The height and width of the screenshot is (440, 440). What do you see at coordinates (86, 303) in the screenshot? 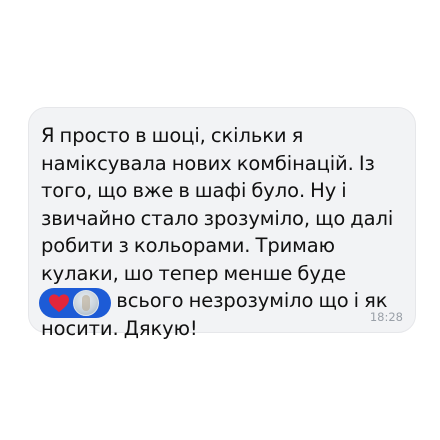
I see `avatar` at bounding box center [86, 303].